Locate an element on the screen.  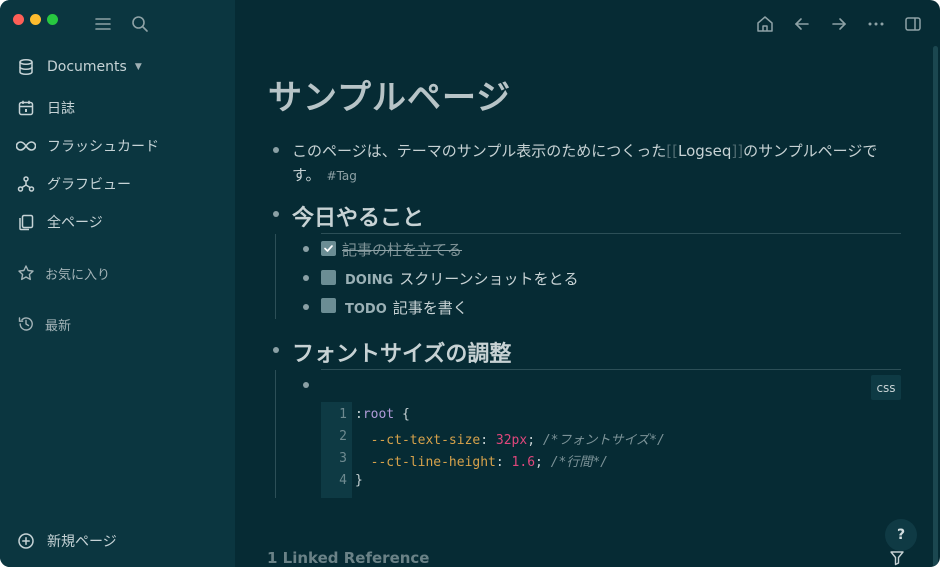
filter-icon is located at coordinates (897, 558).